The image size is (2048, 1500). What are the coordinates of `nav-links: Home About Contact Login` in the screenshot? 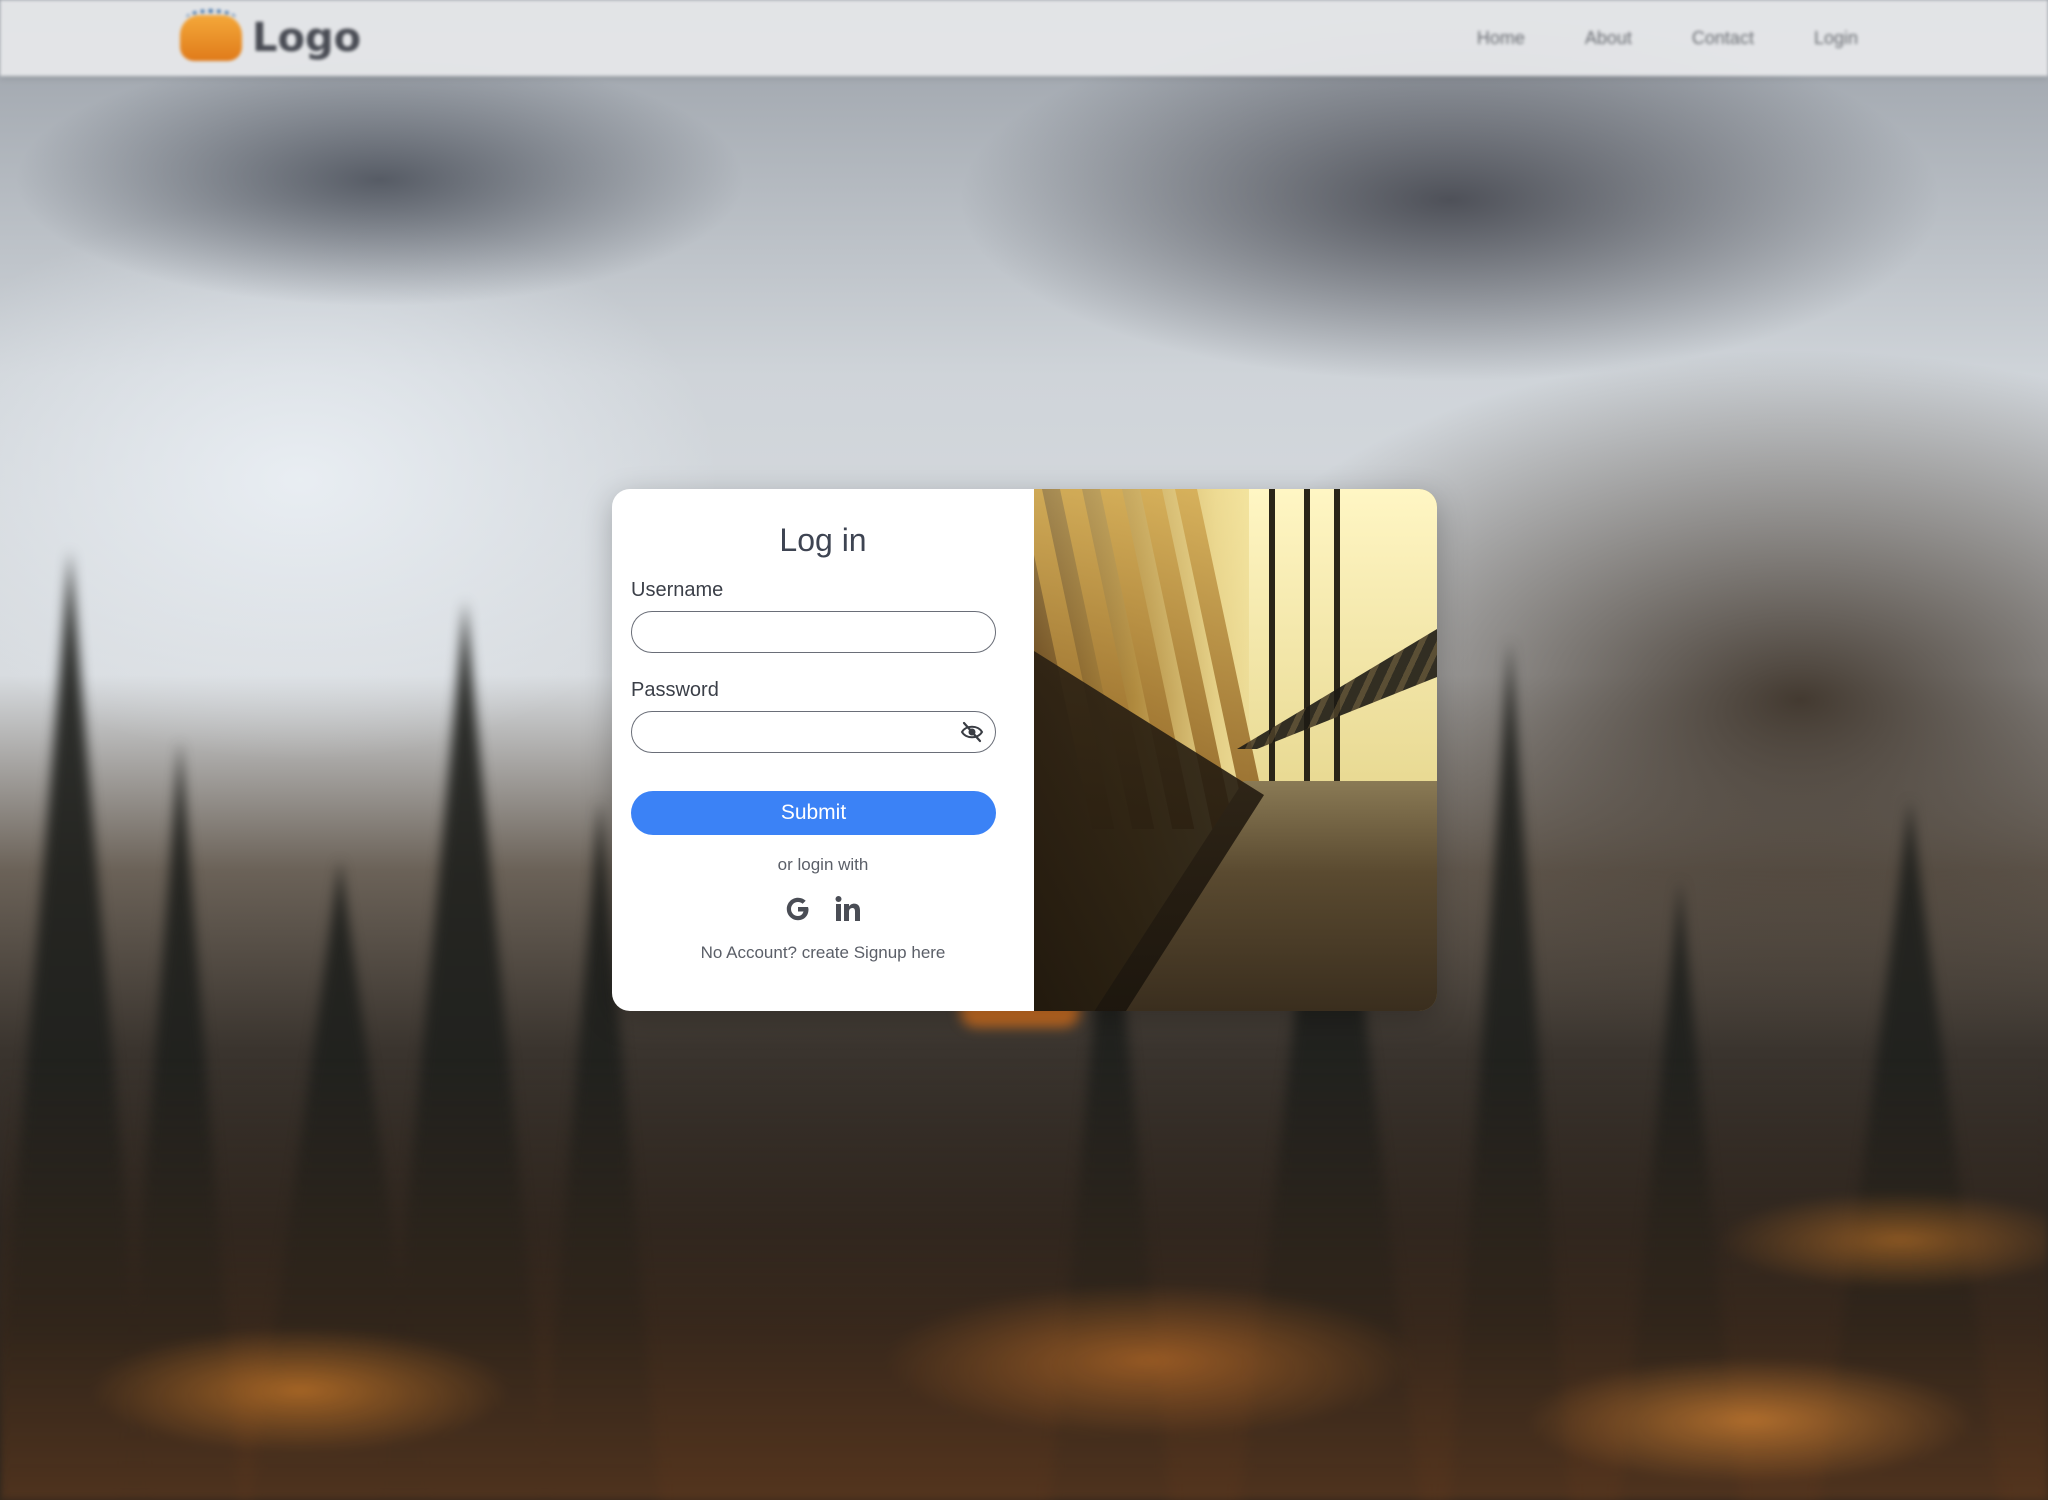 It's located at (1667, 38).